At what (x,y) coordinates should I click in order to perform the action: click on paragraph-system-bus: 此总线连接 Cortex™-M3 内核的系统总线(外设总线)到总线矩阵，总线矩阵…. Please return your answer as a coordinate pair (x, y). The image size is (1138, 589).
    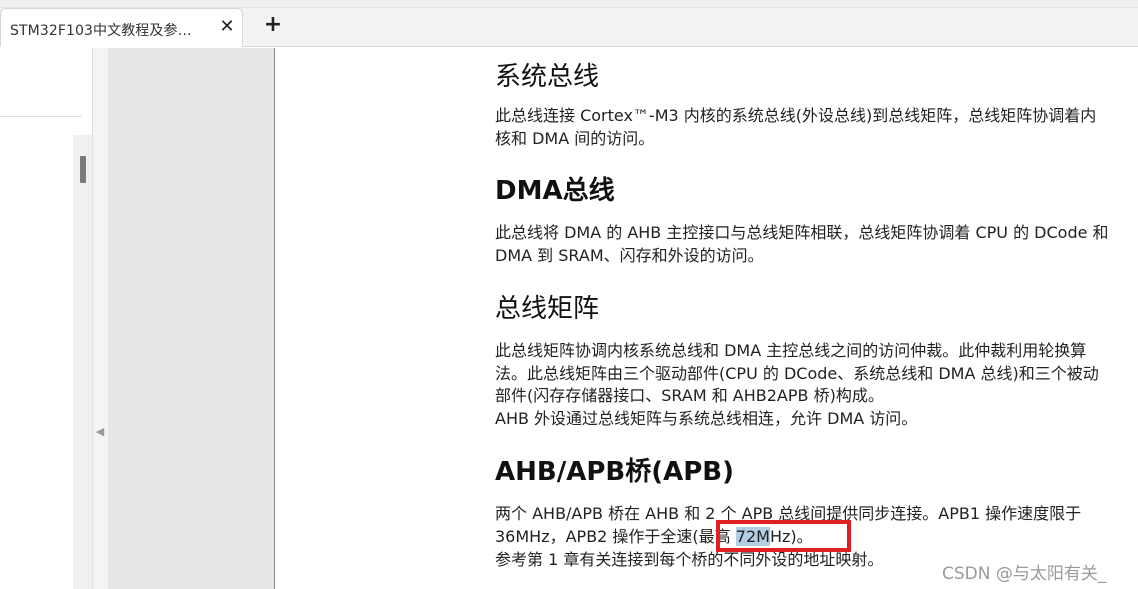
    Looking at the image, I should click on (796, 127).